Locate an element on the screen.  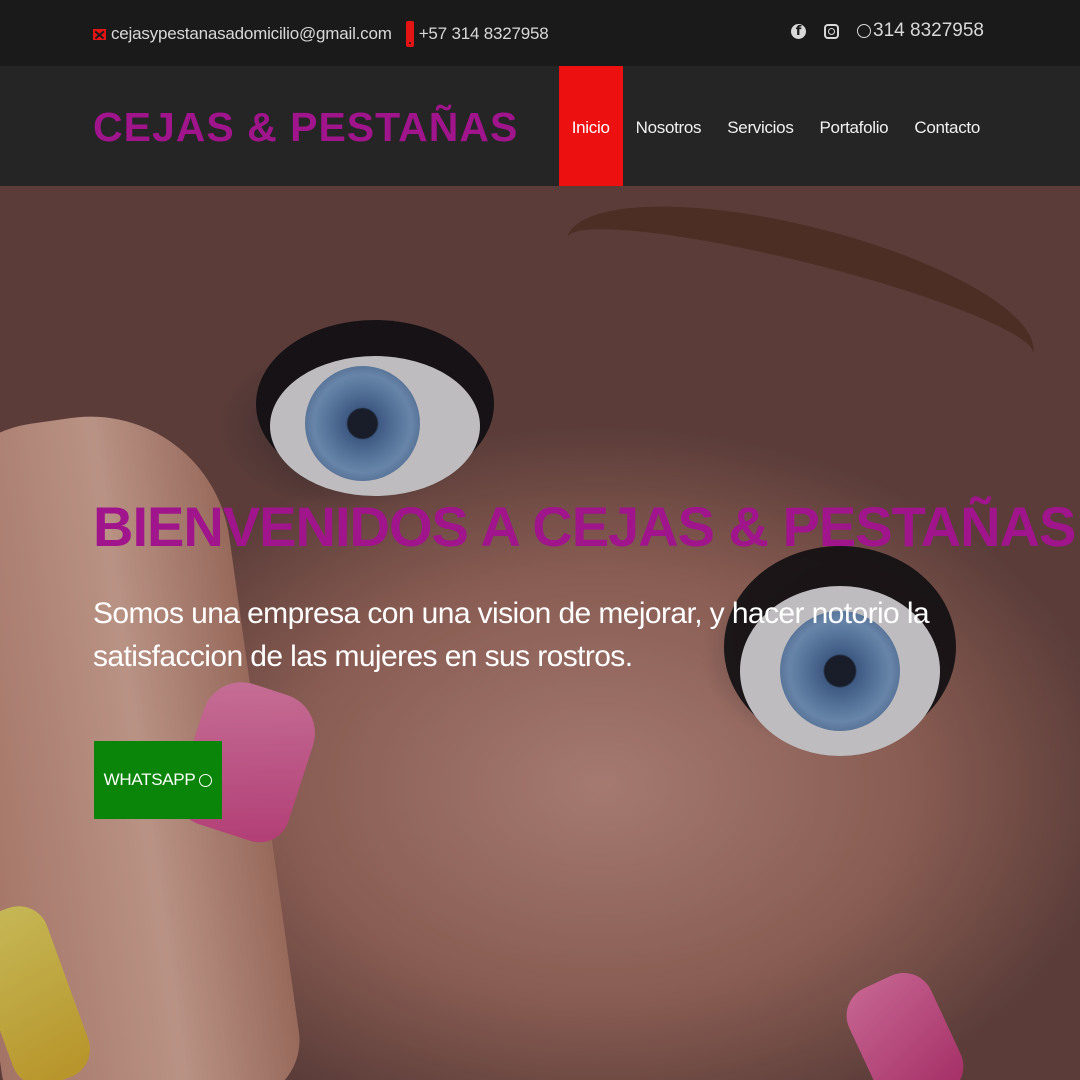
whatsapp-button: WHATSAPP is located at coordinates (158, 780).